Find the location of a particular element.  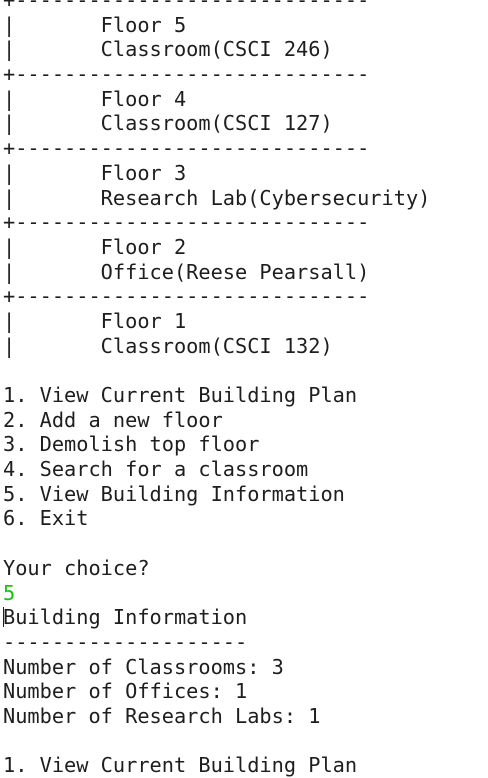

console-line-floor: | Floor 4 is located at coordinates (245, 99).